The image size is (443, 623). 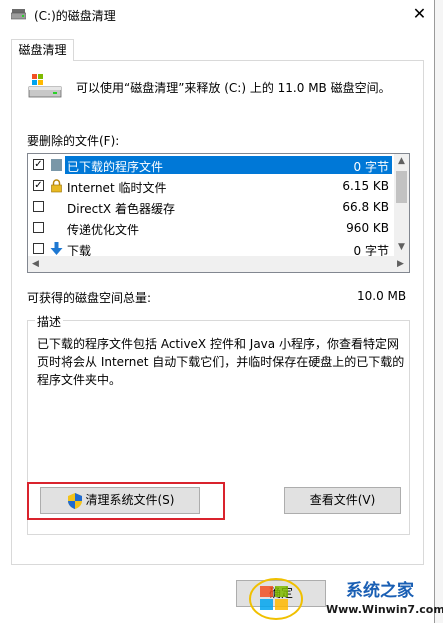 What do you see at coordinates (367, 228) in the screenshot?
I see `file-size: 960 KB` at bounding box center [367, 228].